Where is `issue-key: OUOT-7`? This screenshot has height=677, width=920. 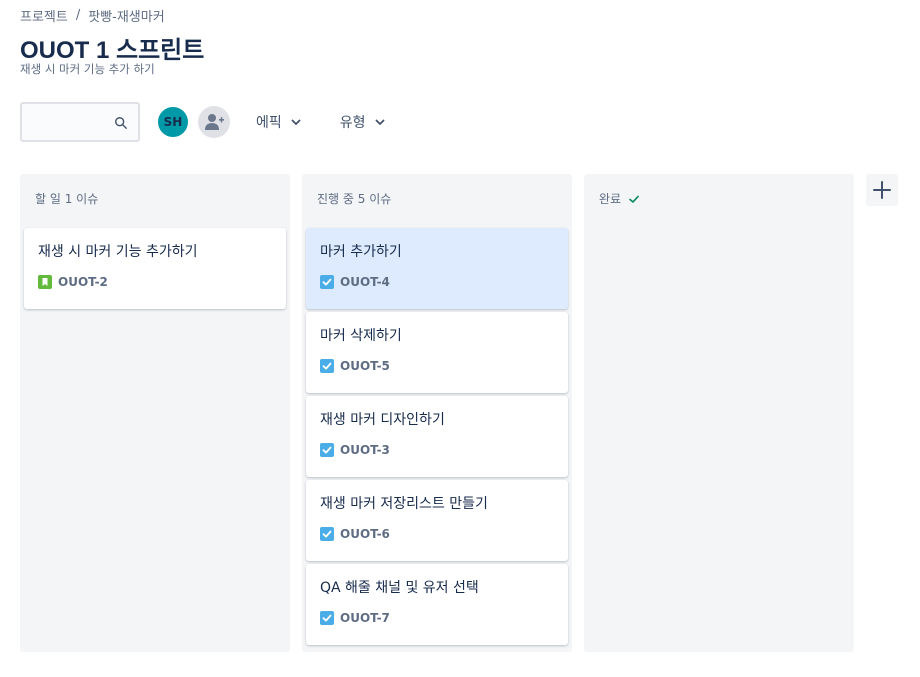 issue-key: OUOT-7 is located at coordinates (365, 618).